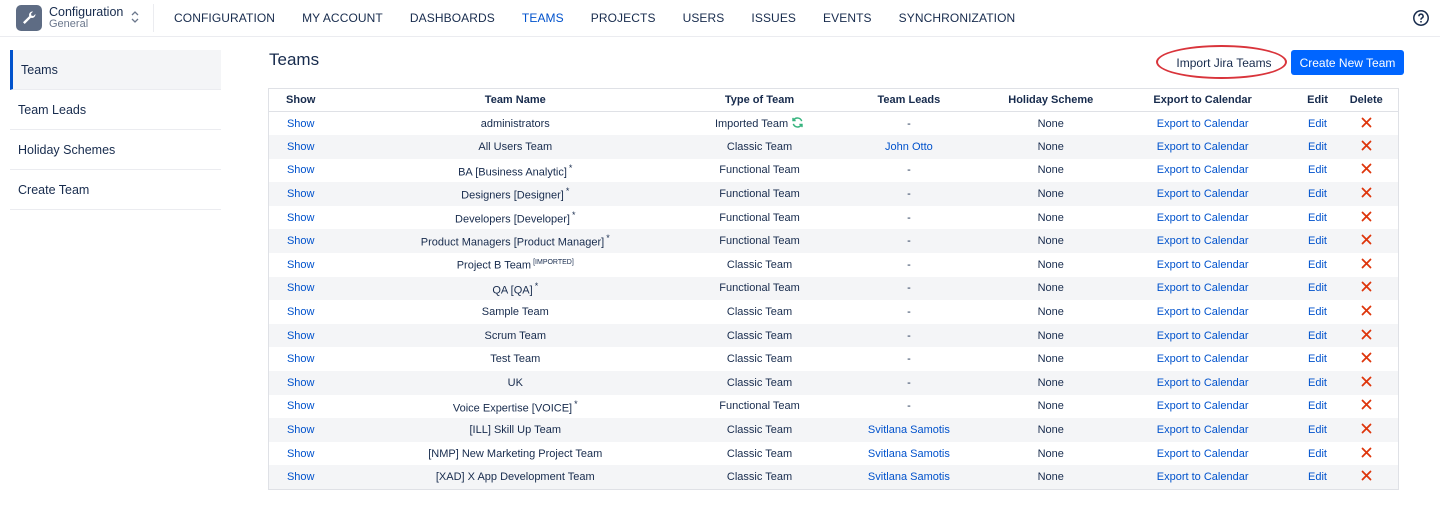 The width and height of the screenshot is (1440, 529). Describe the element at coordinates (115, 110) in the screenshot. I see `sidebar-item-team-leads: Team Leads` at that location.